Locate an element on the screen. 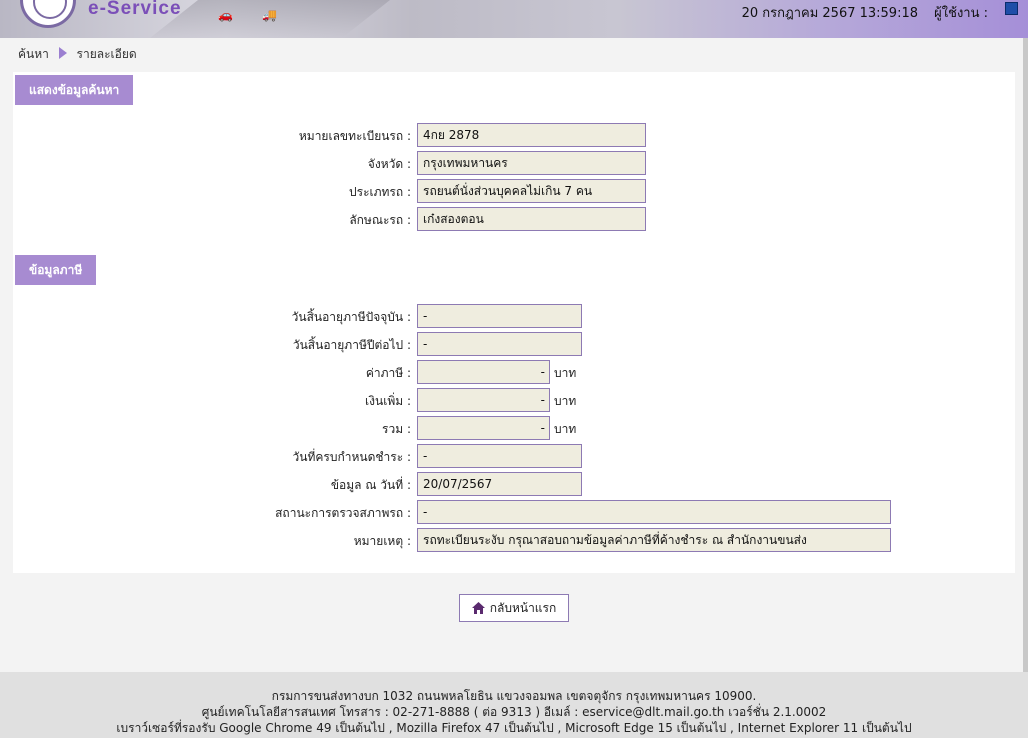 The height and width of the screenshot is (738, 1028). data-as-of-label: ข้อมูล ณ วันที่ : is located at coordinates (370, 485).